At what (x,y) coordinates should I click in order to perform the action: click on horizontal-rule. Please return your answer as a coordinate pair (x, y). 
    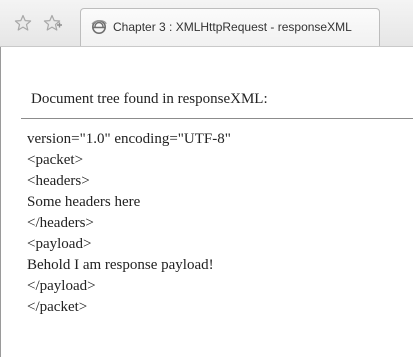
    Looking at the image, I should click on (217, 118).